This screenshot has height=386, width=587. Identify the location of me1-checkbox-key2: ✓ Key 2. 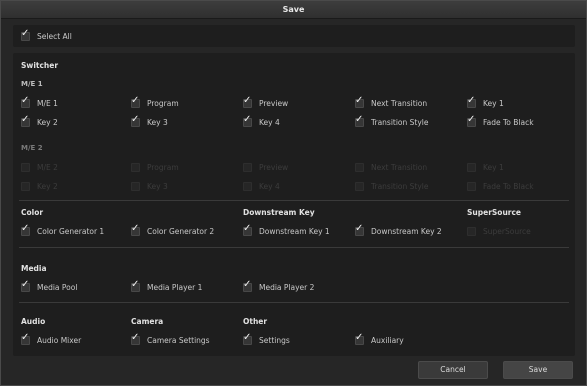
(39, 121).